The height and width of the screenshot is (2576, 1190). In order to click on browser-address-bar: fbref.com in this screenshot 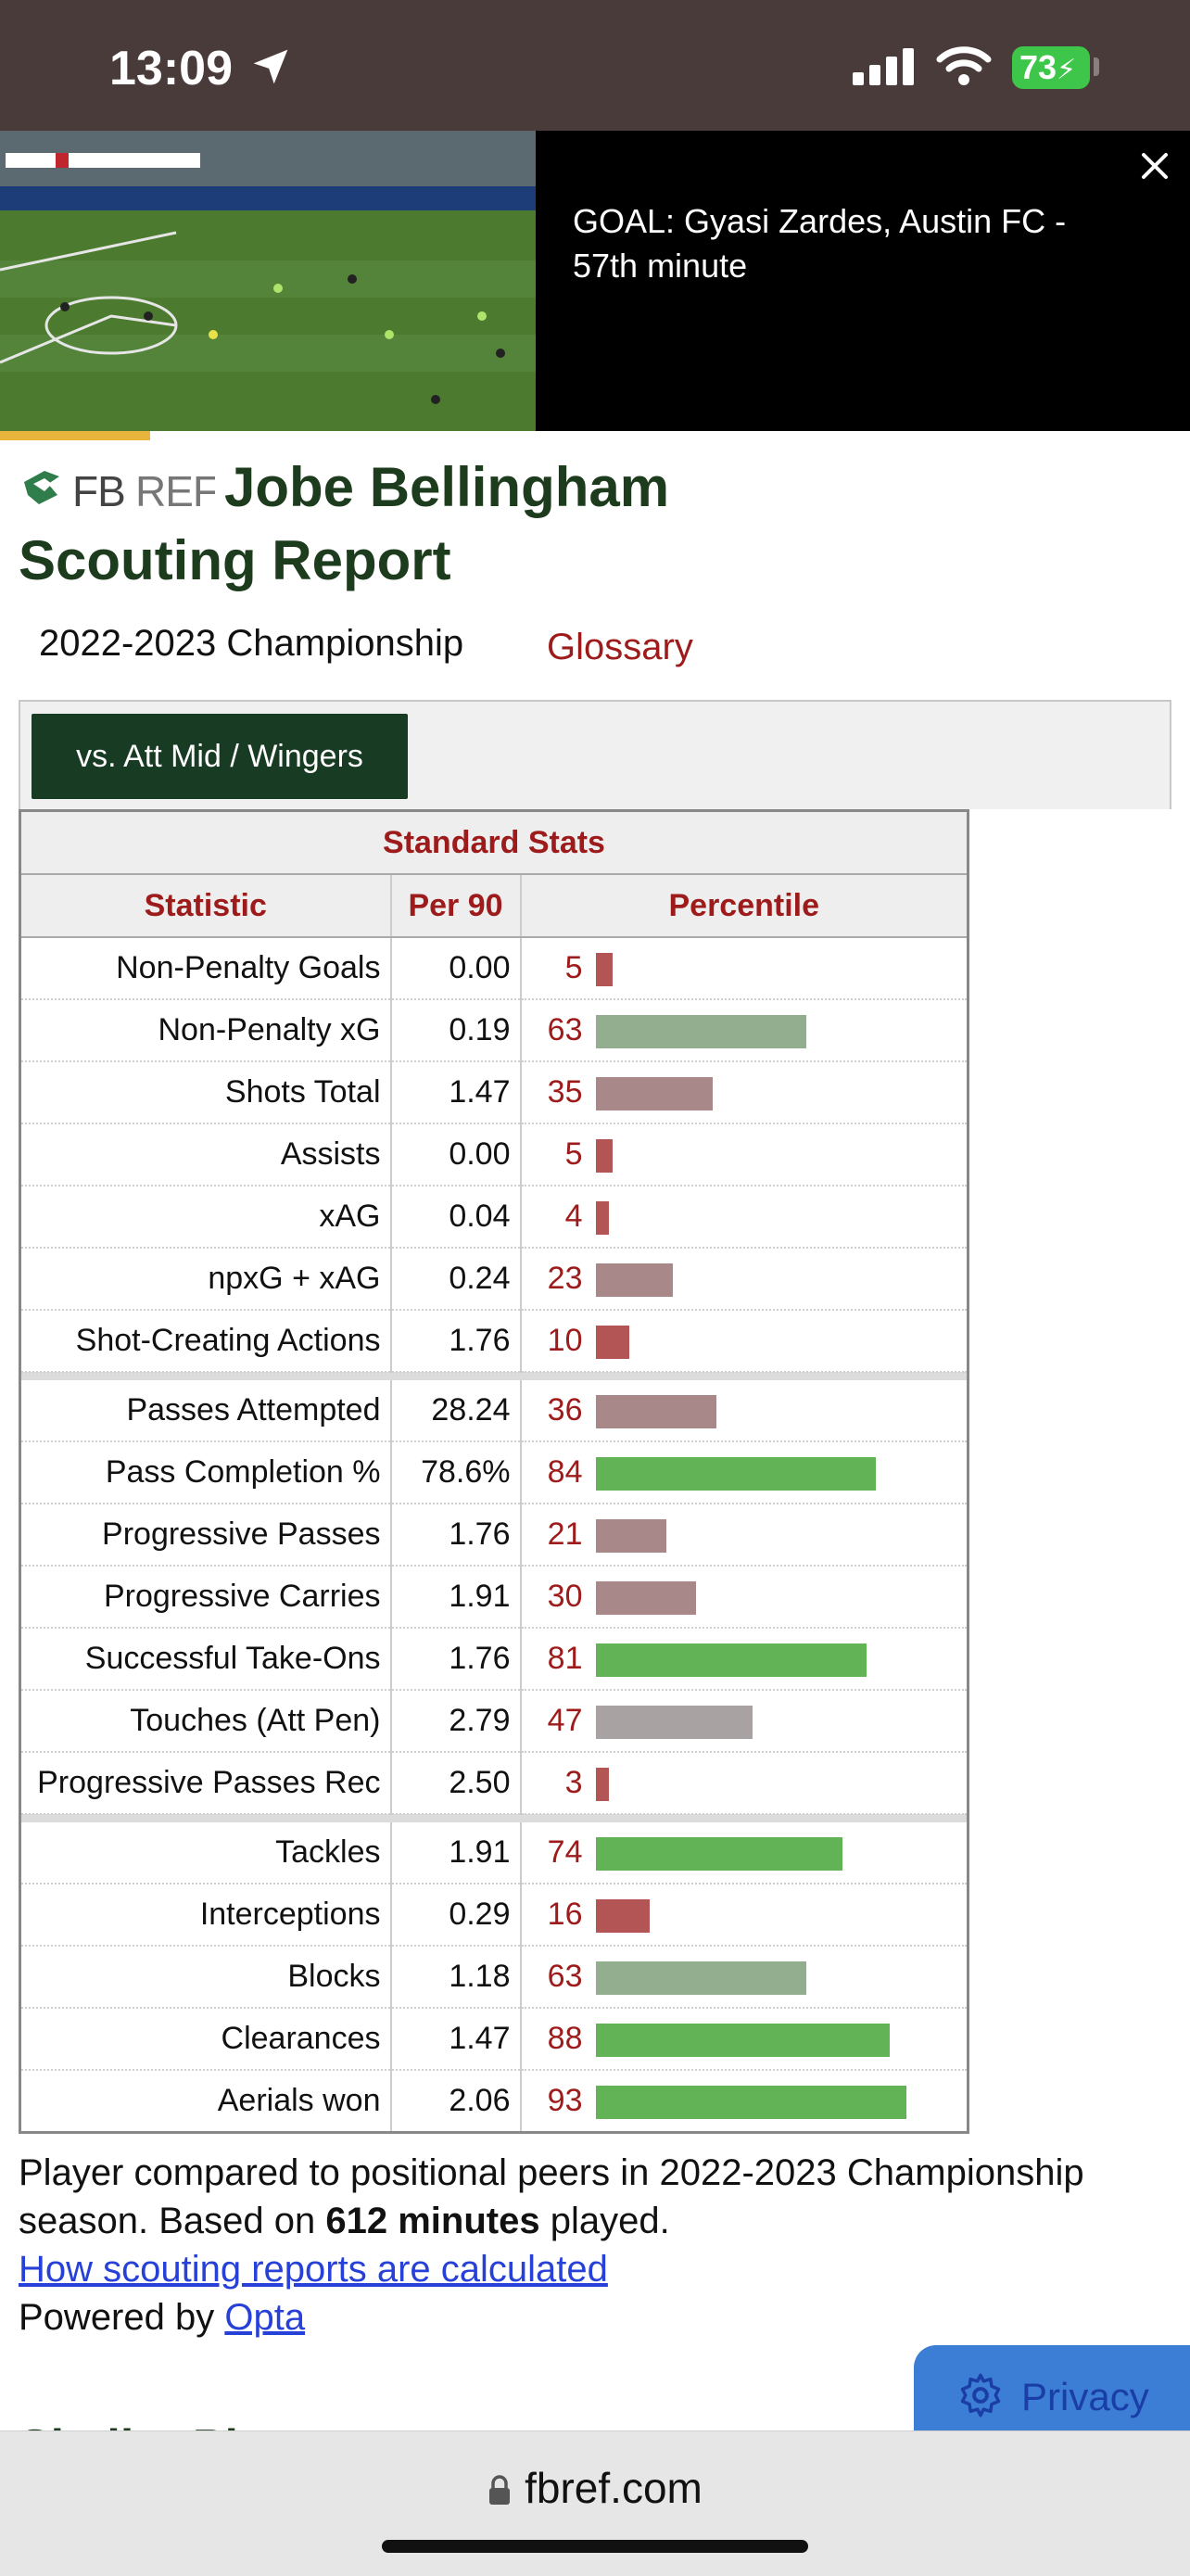, I will do `click(595, 2503)`.